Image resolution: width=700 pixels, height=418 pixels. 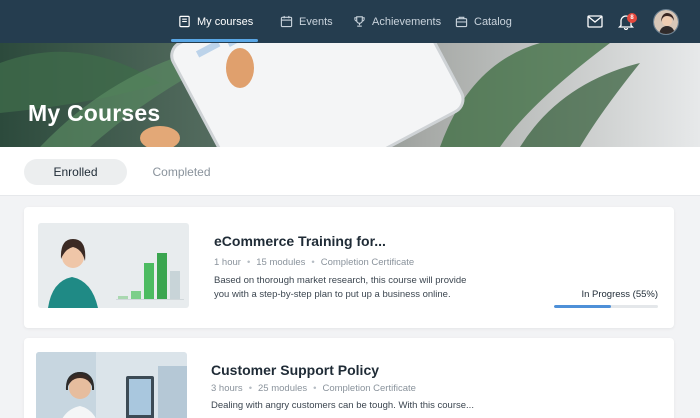 What do you see at coordinates (281, 262) in the screenshot?
I see `course-modules: 15 modules` at bounding box center [281, 262].